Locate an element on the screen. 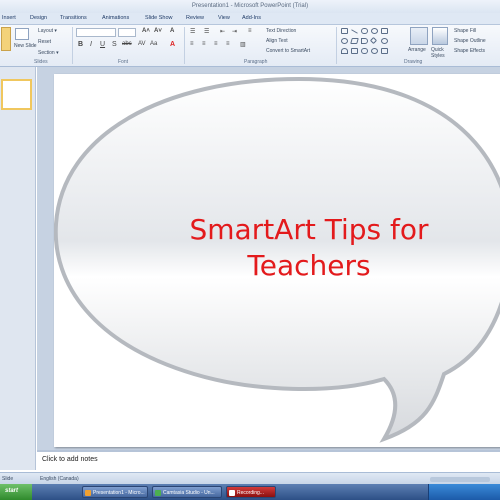  notes-placeholder: Click to add notes is located at coordinates (70, 459).